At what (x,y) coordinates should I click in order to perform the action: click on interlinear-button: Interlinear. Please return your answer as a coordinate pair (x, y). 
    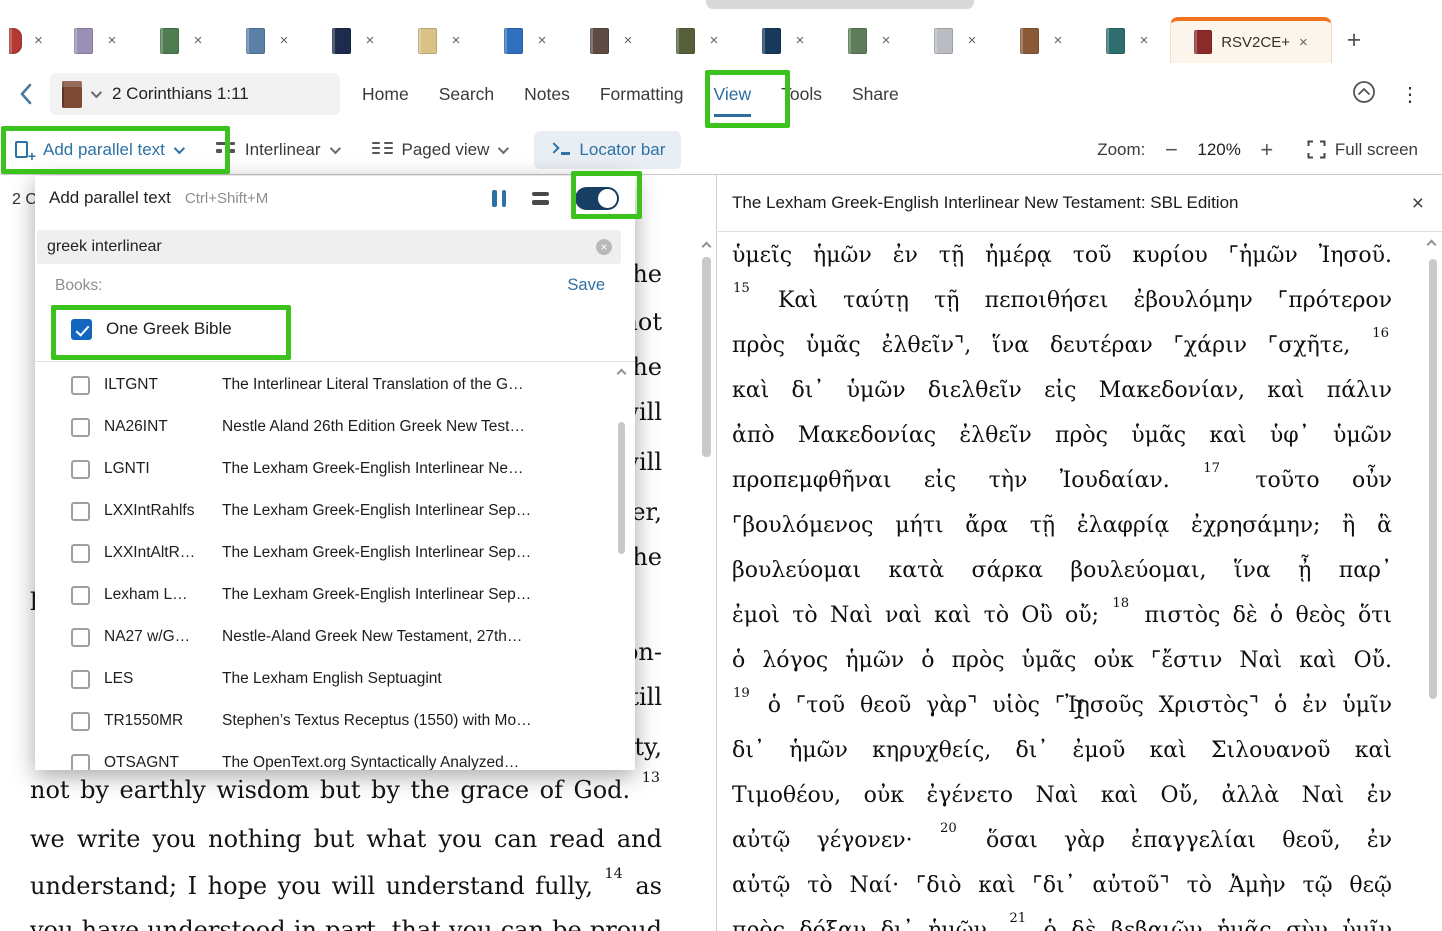
    Looking at the image, I should click on (278, 150).